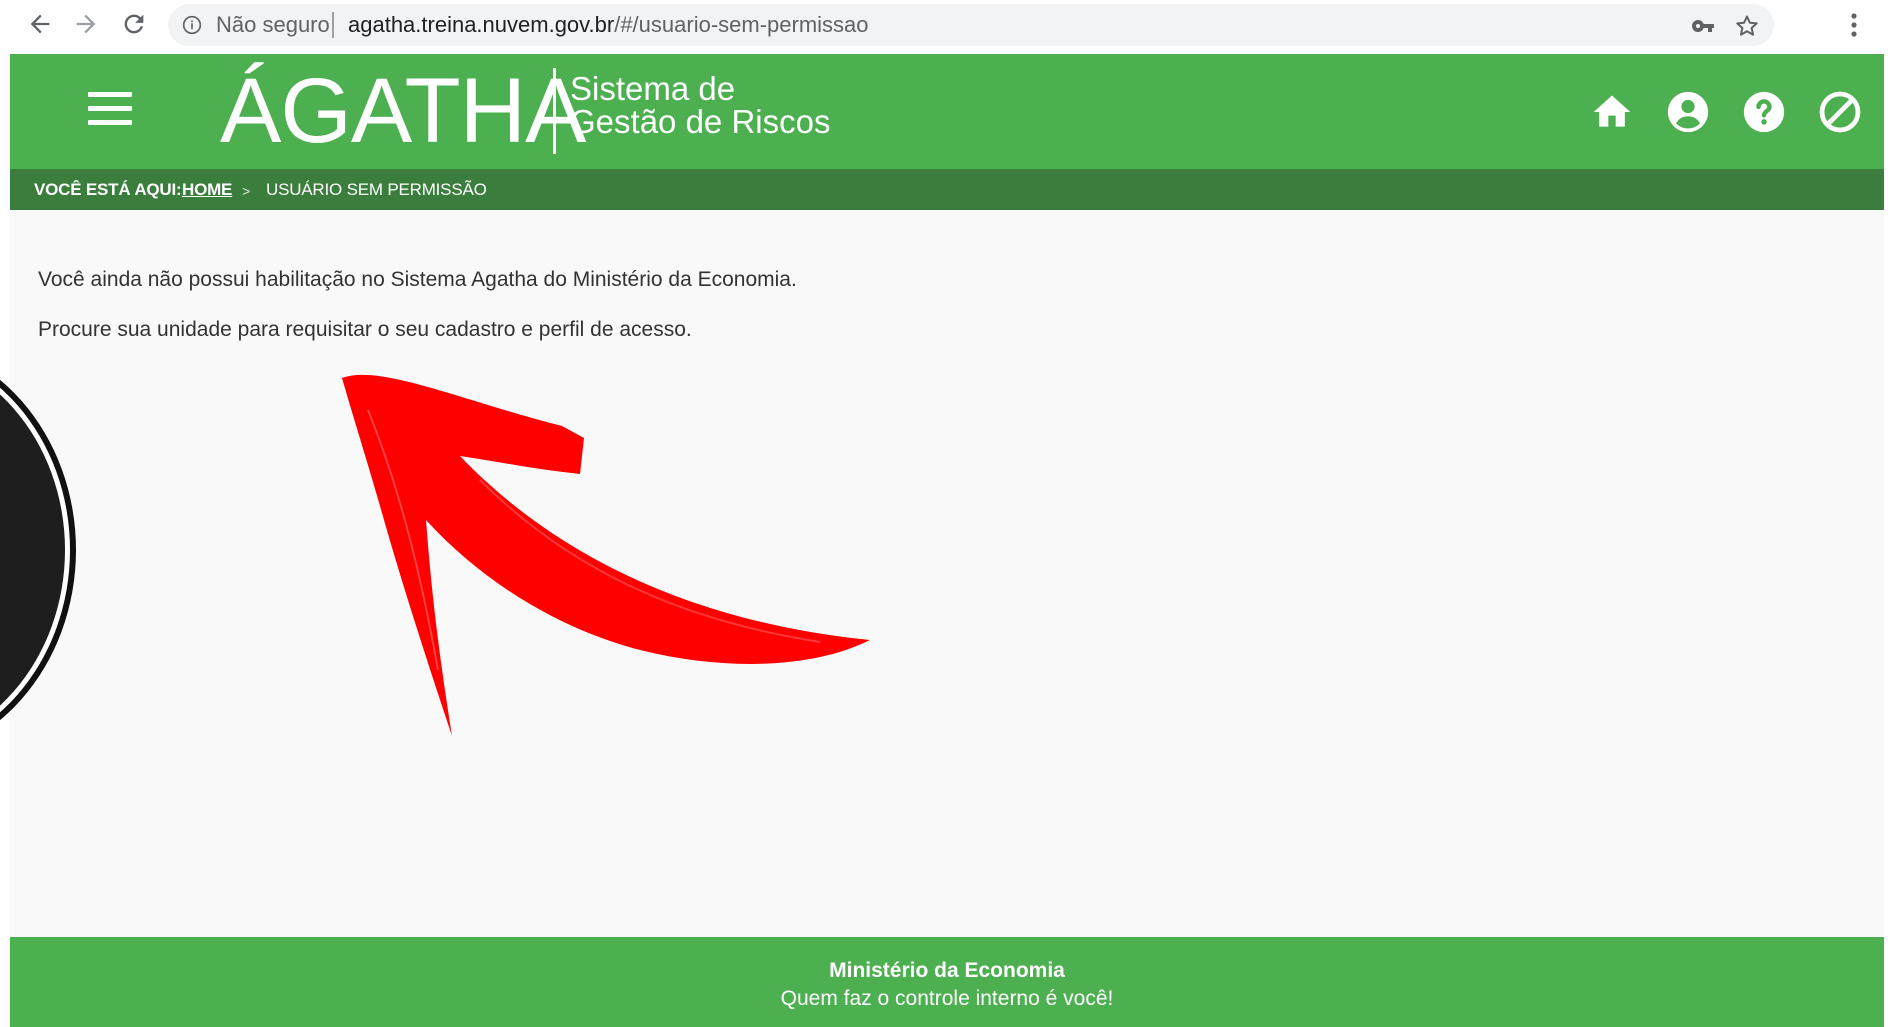 This screenshot has height=1027, width=1888. I want to click on security-label: Não seguro, so click(273, 25).